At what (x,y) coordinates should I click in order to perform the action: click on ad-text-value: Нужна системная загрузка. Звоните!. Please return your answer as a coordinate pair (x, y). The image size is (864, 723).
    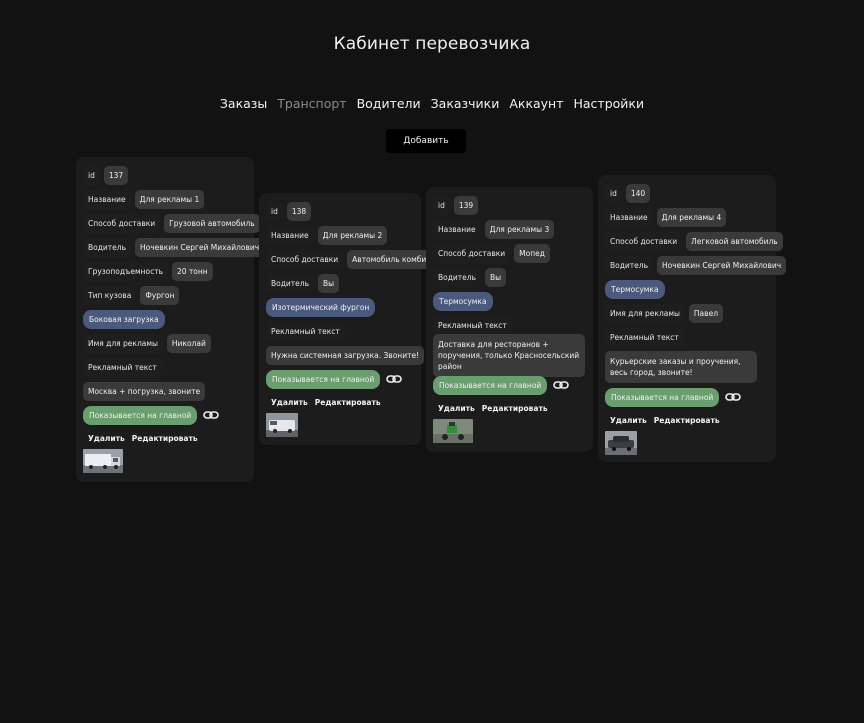
    Looking at the image, I should click on (345, 355).